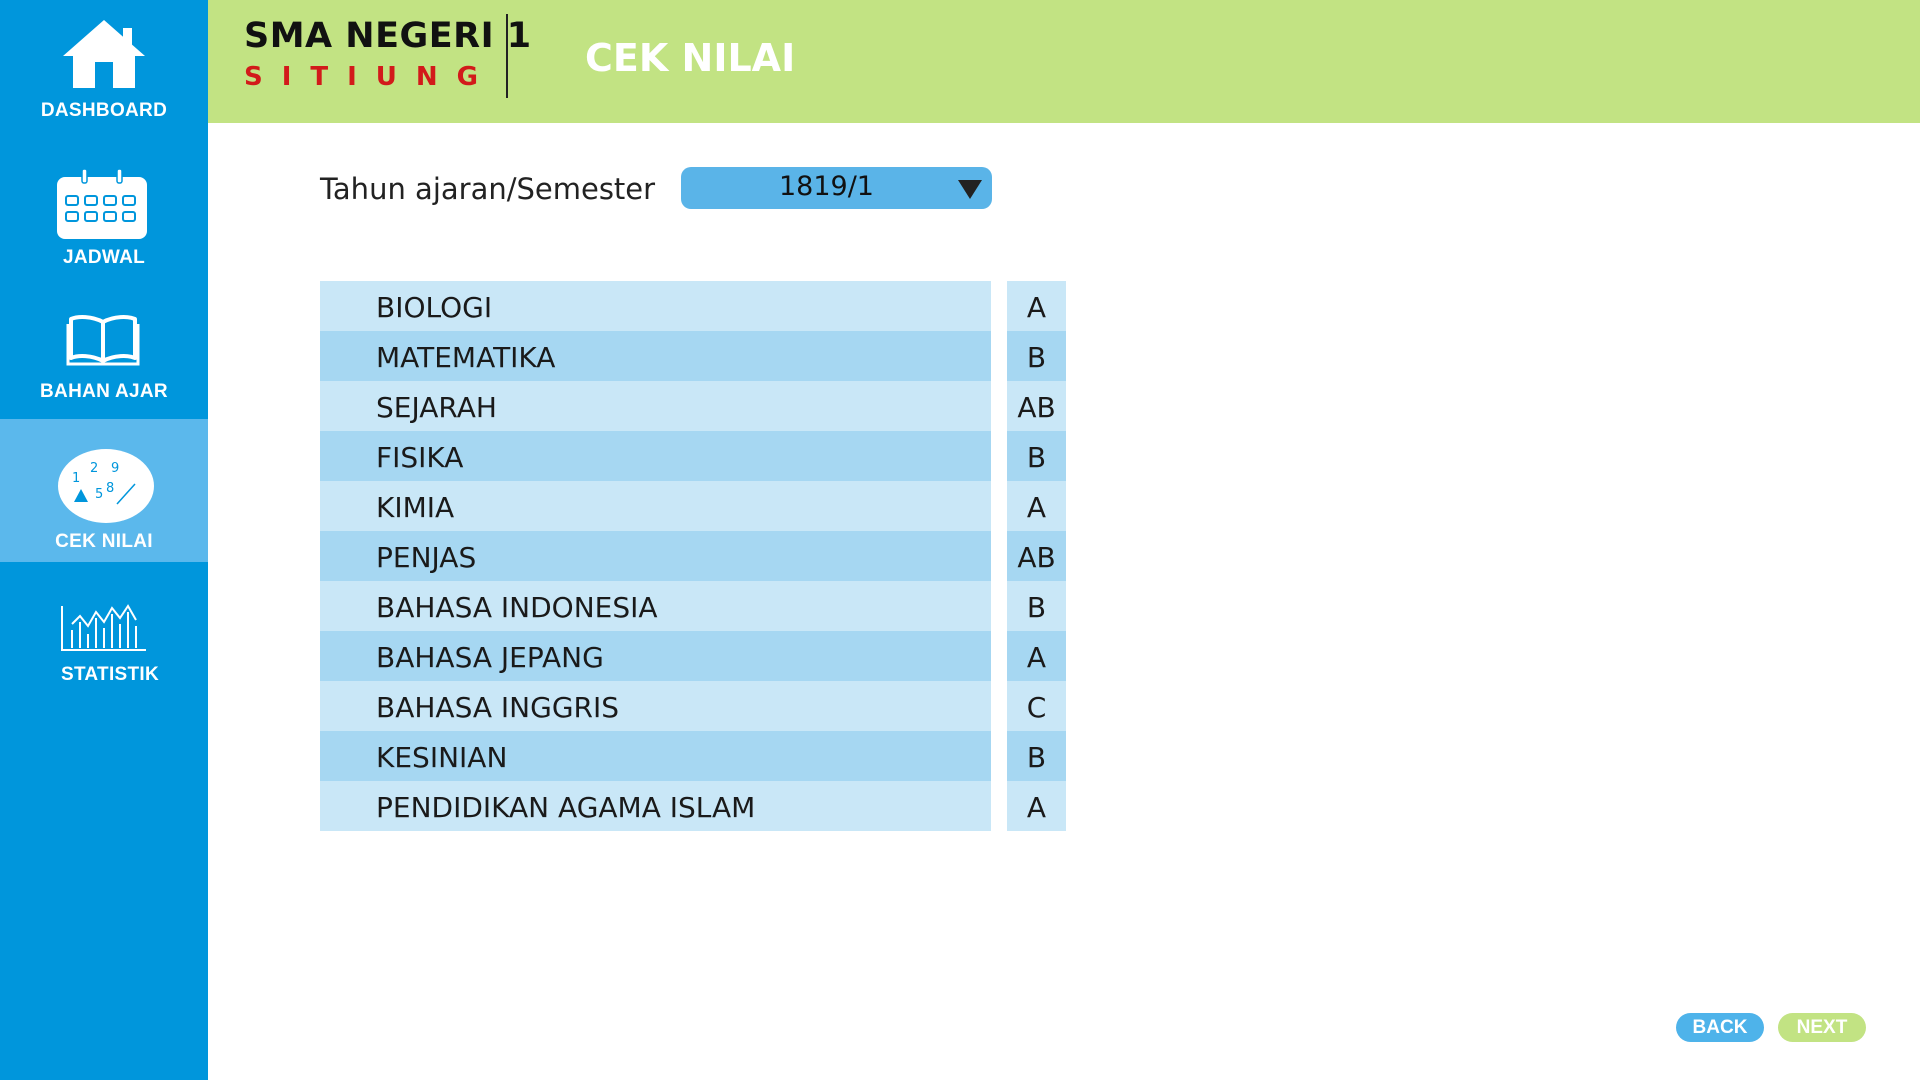 The height and width of the screenshot is (1080, 1920). I want to click on grade-value: C, so click(1036, 707).